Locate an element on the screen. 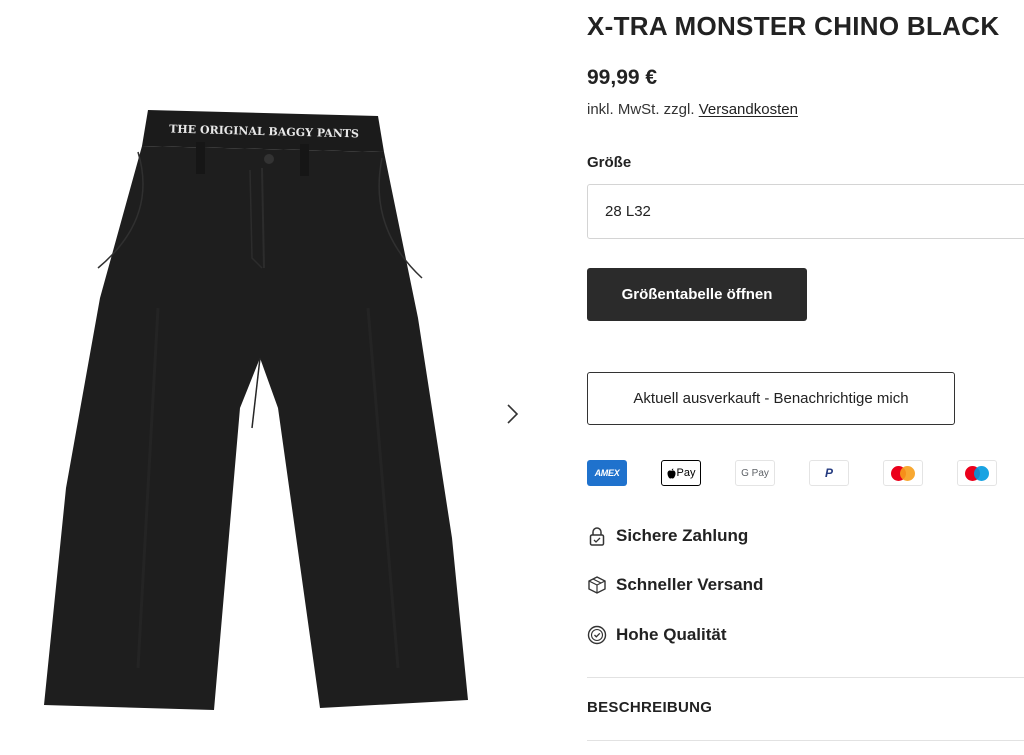  paypal-label: P is located at coordinates (828, 473).